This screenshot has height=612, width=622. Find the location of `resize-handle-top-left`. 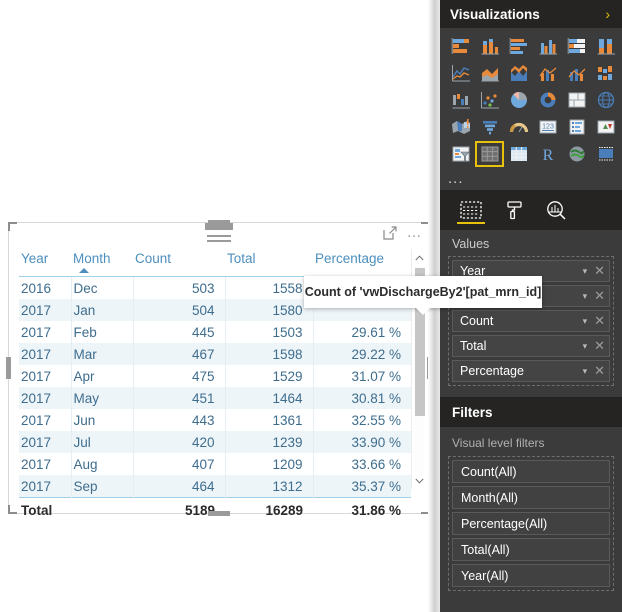

resize-handle-top-left is located at coordinates (12, 226).